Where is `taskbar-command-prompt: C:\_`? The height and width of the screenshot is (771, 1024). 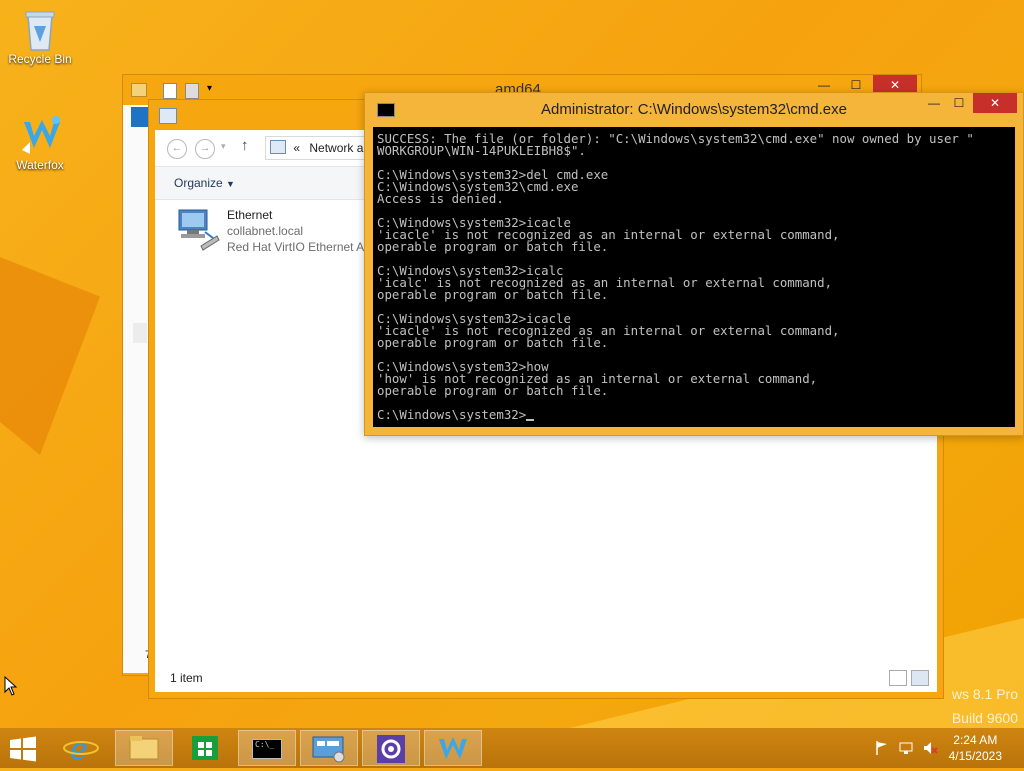
taskbar-command-prompt: C:\_ is located at coordinates (267, 748).